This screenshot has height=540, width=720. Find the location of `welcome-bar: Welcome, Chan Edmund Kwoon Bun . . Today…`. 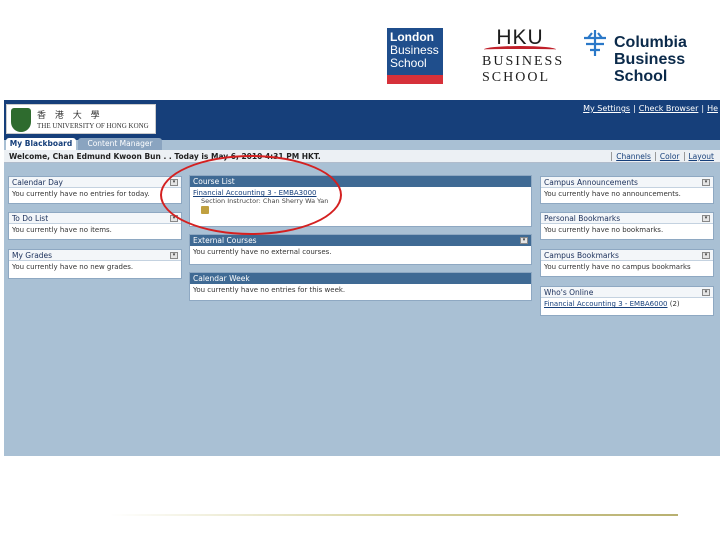

welcome-bar: Welcome, Chan Edmund Kwoon Bun . . Today… is located at coordinates (362, 156).